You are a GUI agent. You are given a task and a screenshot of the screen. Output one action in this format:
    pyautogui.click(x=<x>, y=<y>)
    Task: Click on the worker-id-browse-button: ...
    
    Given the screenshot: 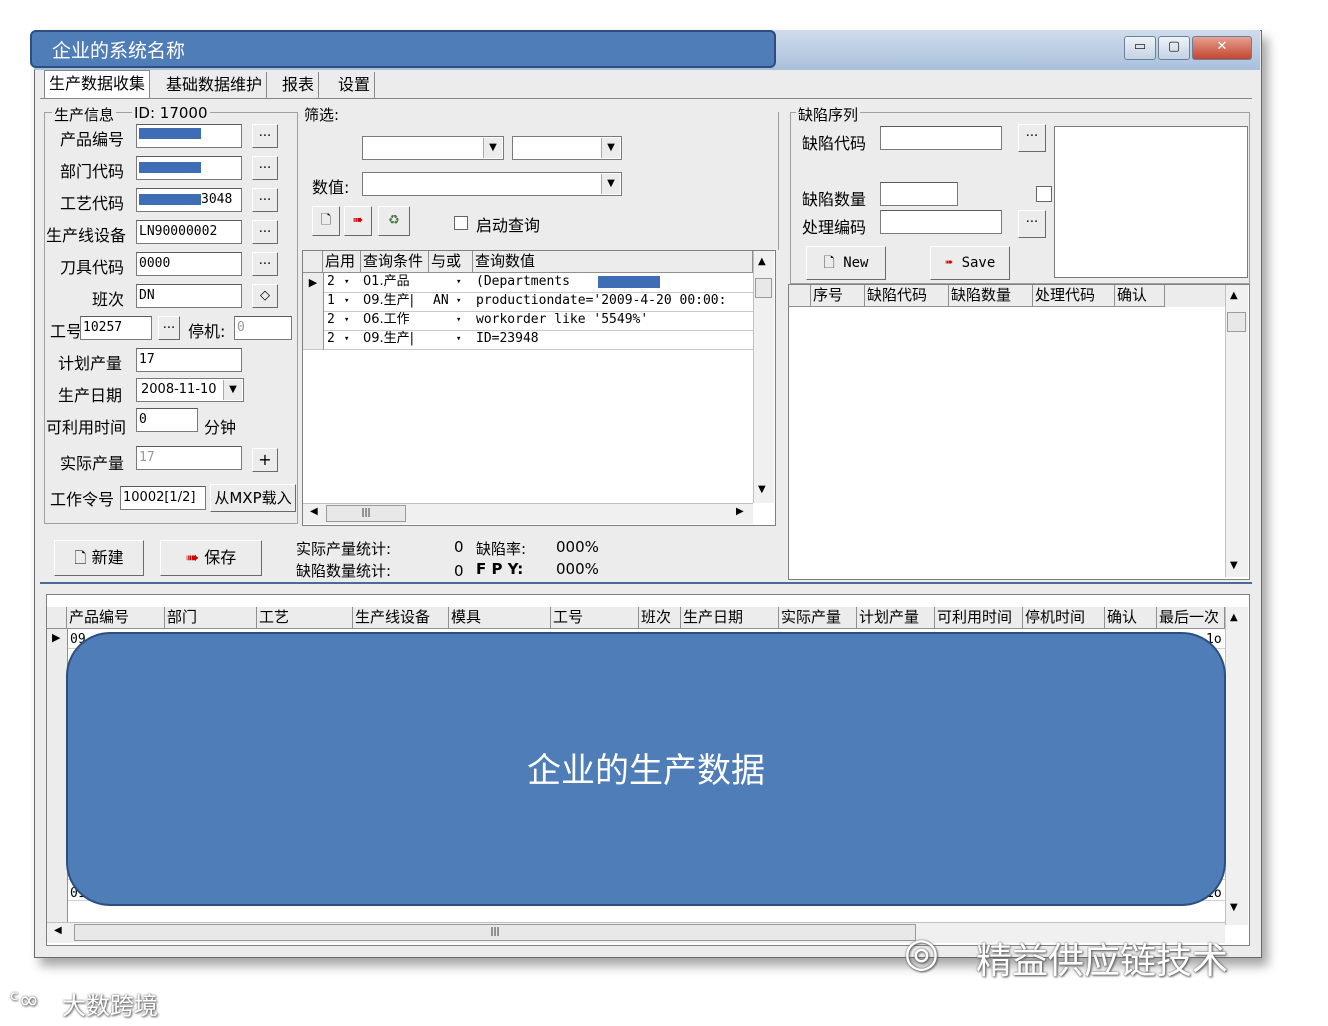 What is the action you would take?
    pyautogui.click(x=169, y=328)
    